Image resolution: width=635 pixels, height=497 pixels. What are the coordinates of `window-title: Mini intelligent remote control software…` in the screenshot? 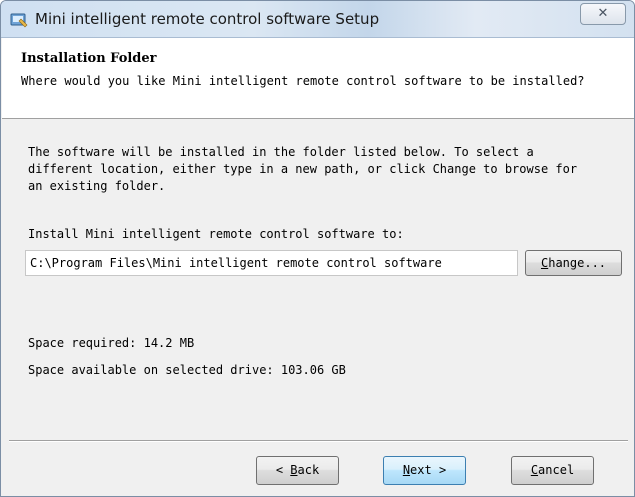 It's located at (207, 19).